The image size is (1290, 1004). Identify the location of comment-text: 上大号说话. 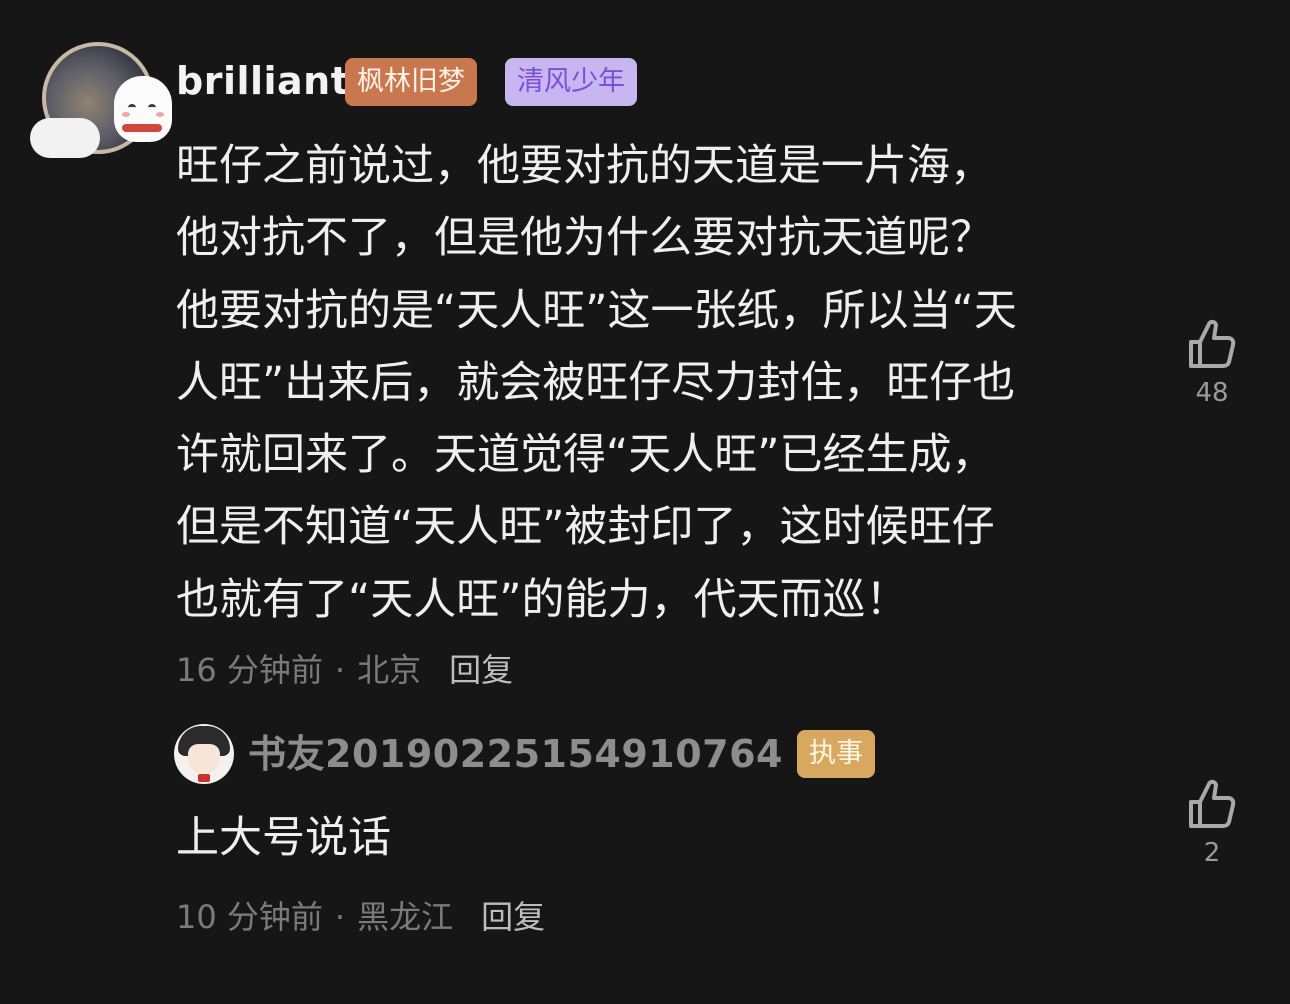
(283, 838).